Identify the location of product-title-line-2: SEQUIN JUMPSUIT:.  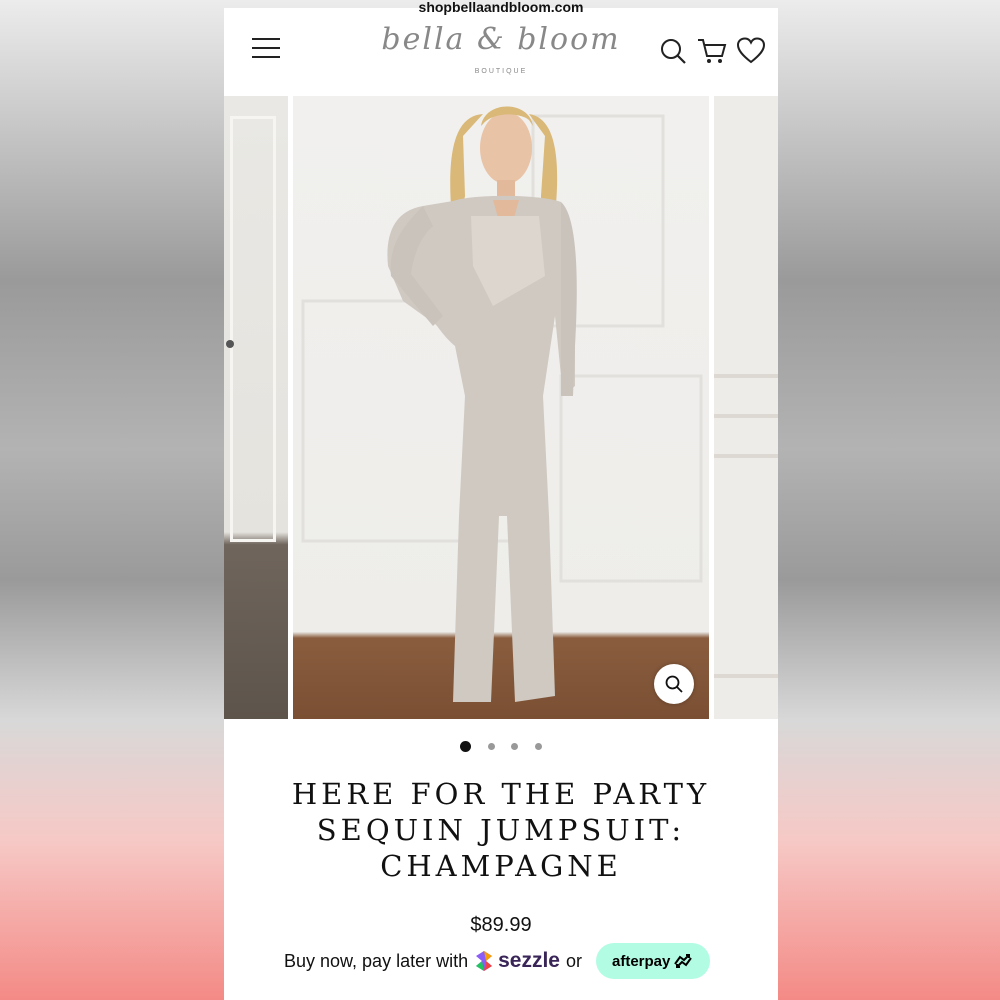
(501, 830).